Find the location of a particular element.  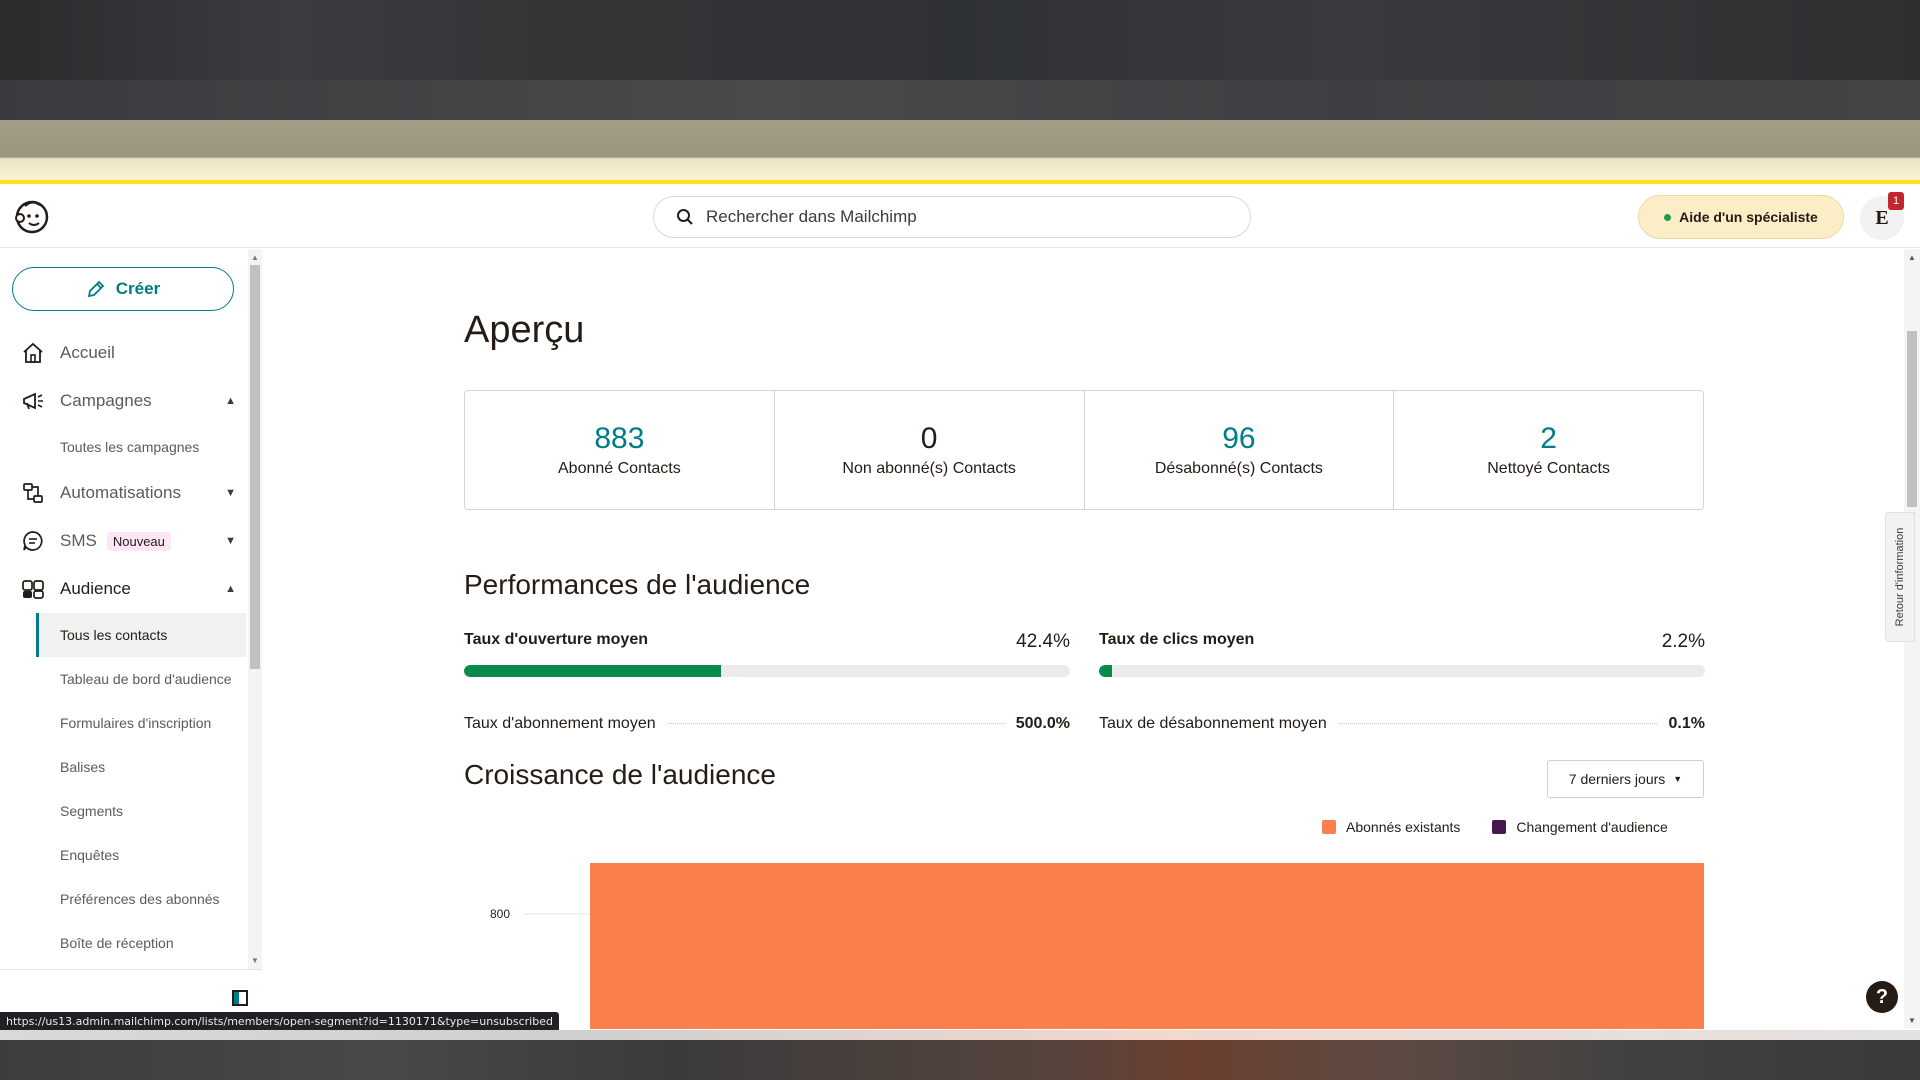

stat-subscribed: 883 Abonné Contacts is located at coordinates (620, 450).